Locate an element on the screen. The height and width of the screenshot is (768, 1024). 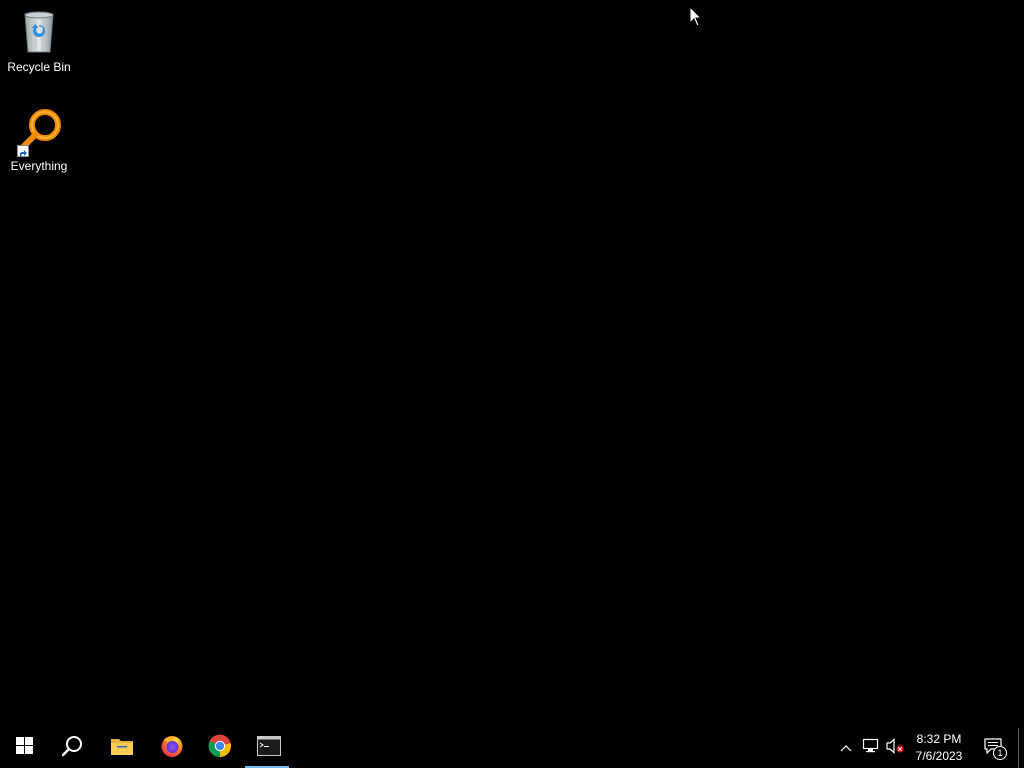
desktop-icon-label: Recycle Bin is located at coordinates (39, 67).